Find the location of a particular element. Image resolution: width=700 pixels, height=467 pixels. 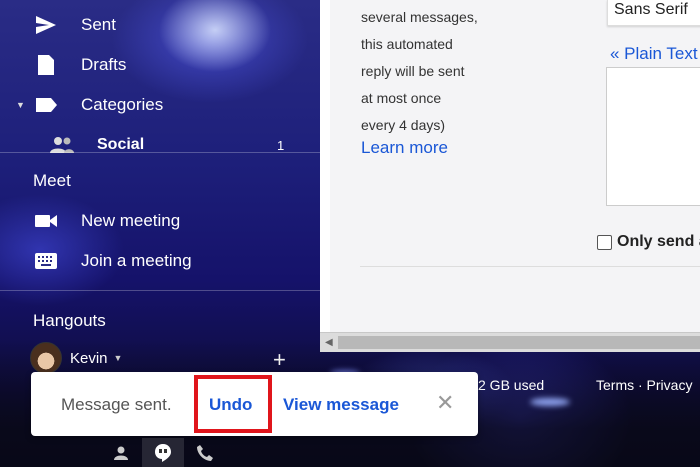

sidebar-item-label: Join a meeting is located at coordinates (136, 260).